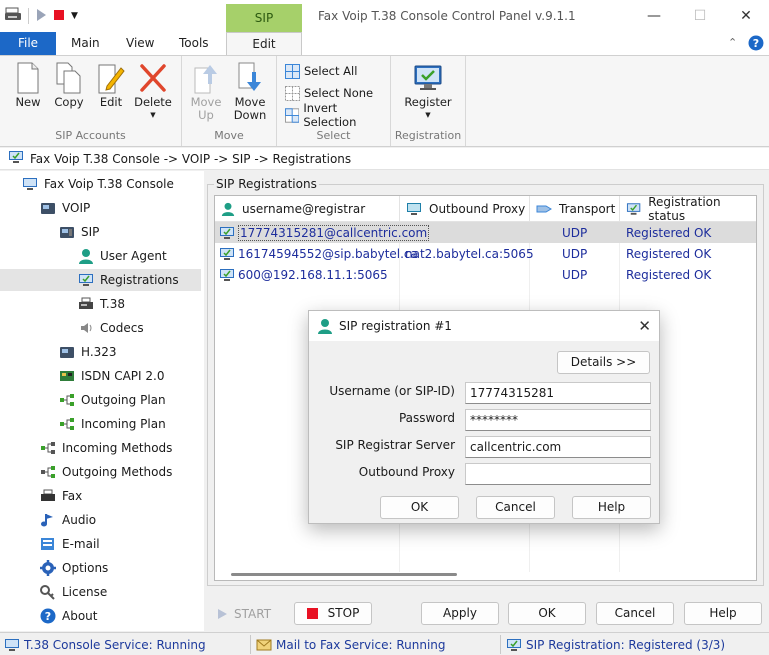 The height and width of the screenshot is (655, 769). I want to click on column-header-outbound-proxy: Outbound Proxy, so click(465, 209).